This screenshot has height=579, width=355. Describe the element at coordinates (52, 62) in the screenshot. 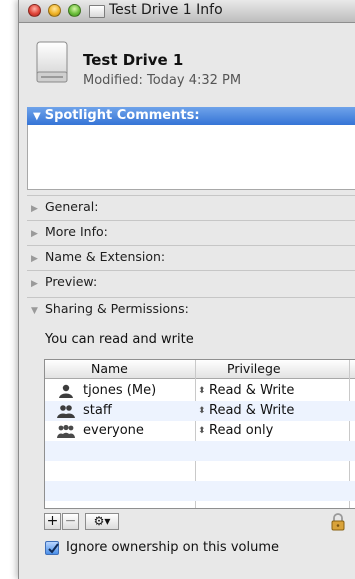

I see `external-drive-icon` at that location.